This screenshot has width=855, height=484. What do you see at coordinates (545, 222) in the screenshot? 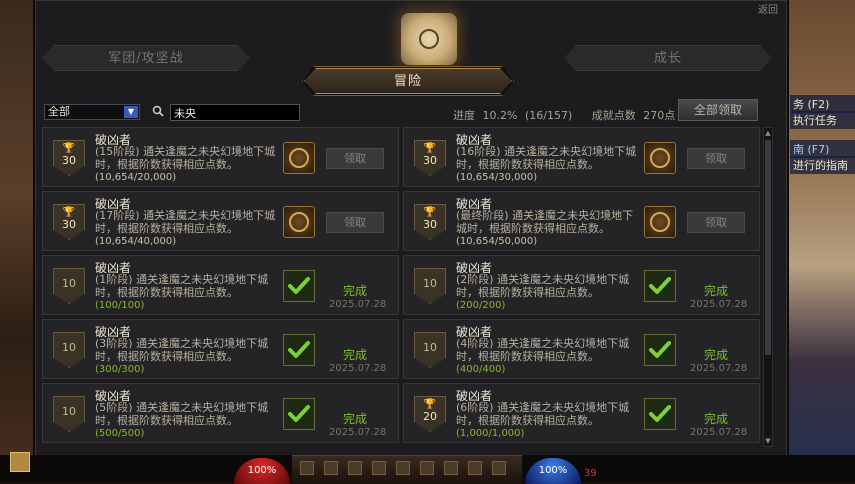
I see `achievement-description: (最终阶段) 通关逢魔之未央幻境地下城时，根据阶数获得相应点数。` at bounding box center [545, 222].